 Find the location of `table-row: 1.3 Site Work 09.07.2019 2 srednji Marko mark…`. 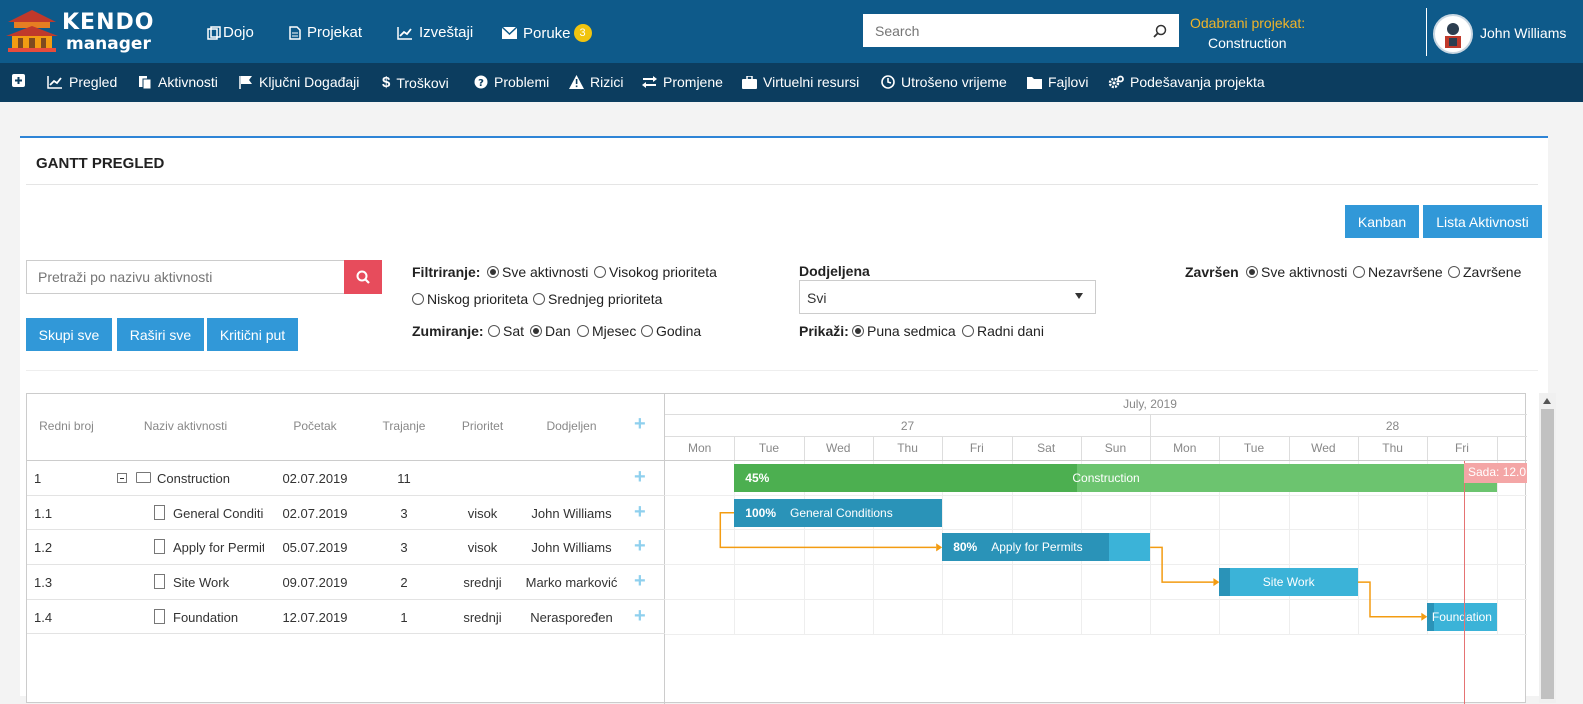

table-row: 1.3 Site Work 09.07.2019 2 srednji Marko mark… is located at coordinates (346, 582).